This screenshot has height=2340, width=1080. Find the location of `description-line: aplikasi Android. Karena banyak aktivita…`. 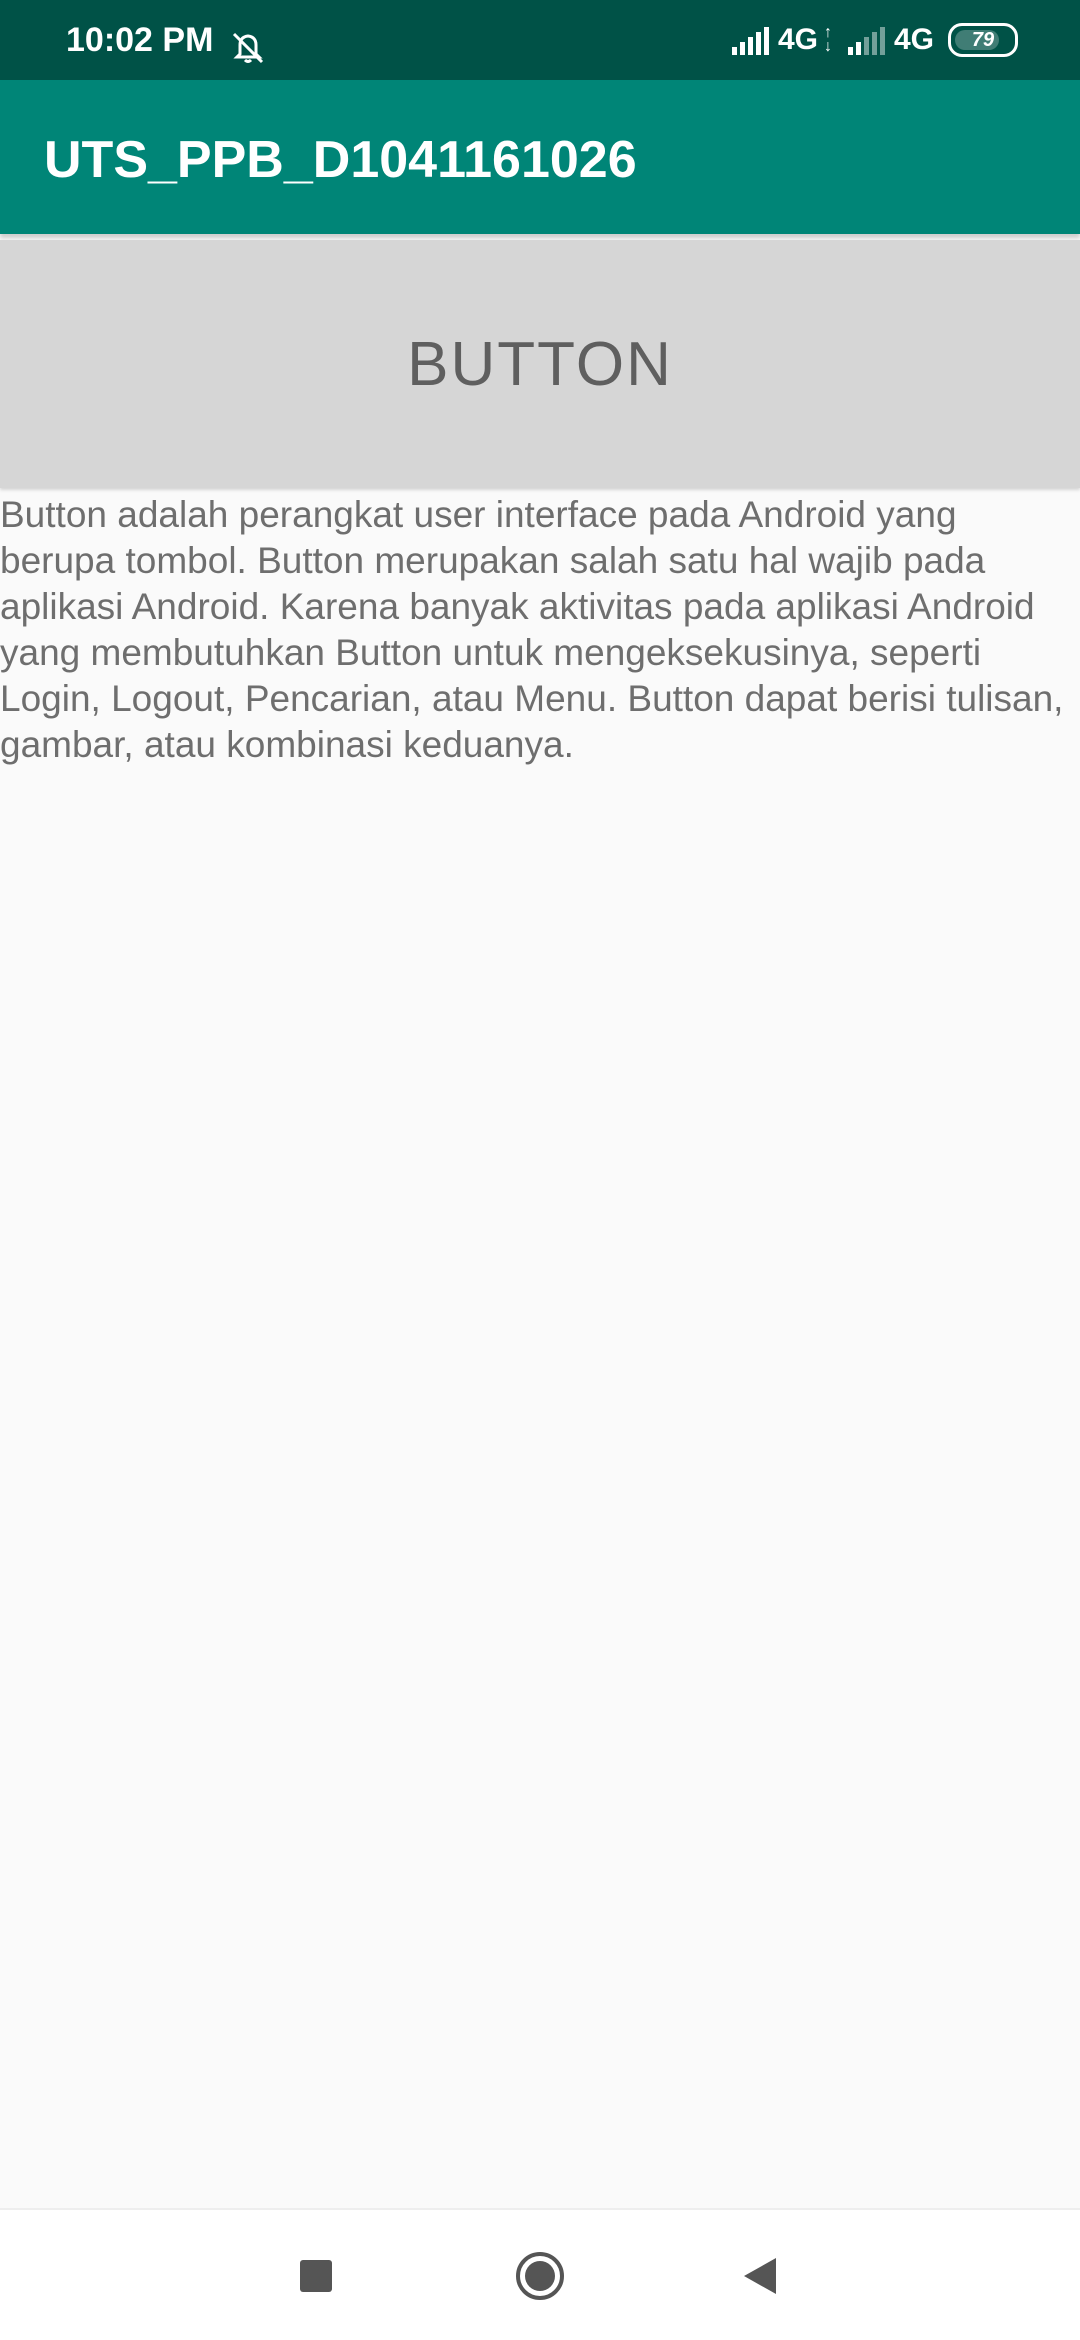

description-line: aplikasi Android. Karena banyak aktivita… is located at coordinates (517, 606).